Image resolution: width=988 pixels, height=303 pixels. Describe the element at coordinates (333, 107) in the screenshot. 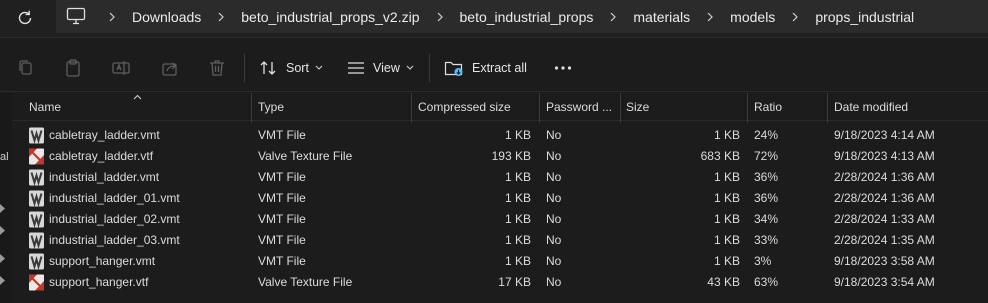

I see `column-header-type: Type` at that location.